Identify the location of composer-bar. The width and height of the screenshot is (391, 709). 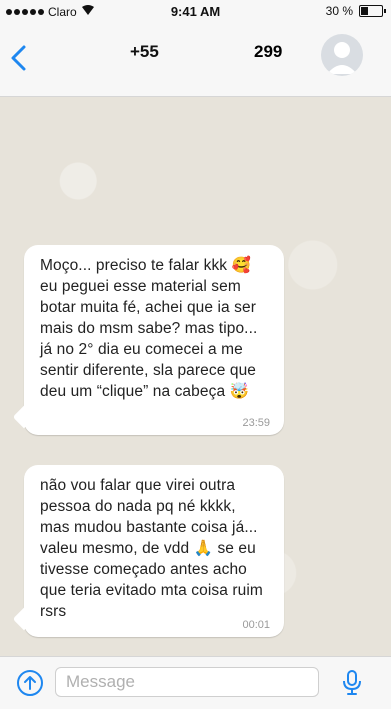
(195, 682).